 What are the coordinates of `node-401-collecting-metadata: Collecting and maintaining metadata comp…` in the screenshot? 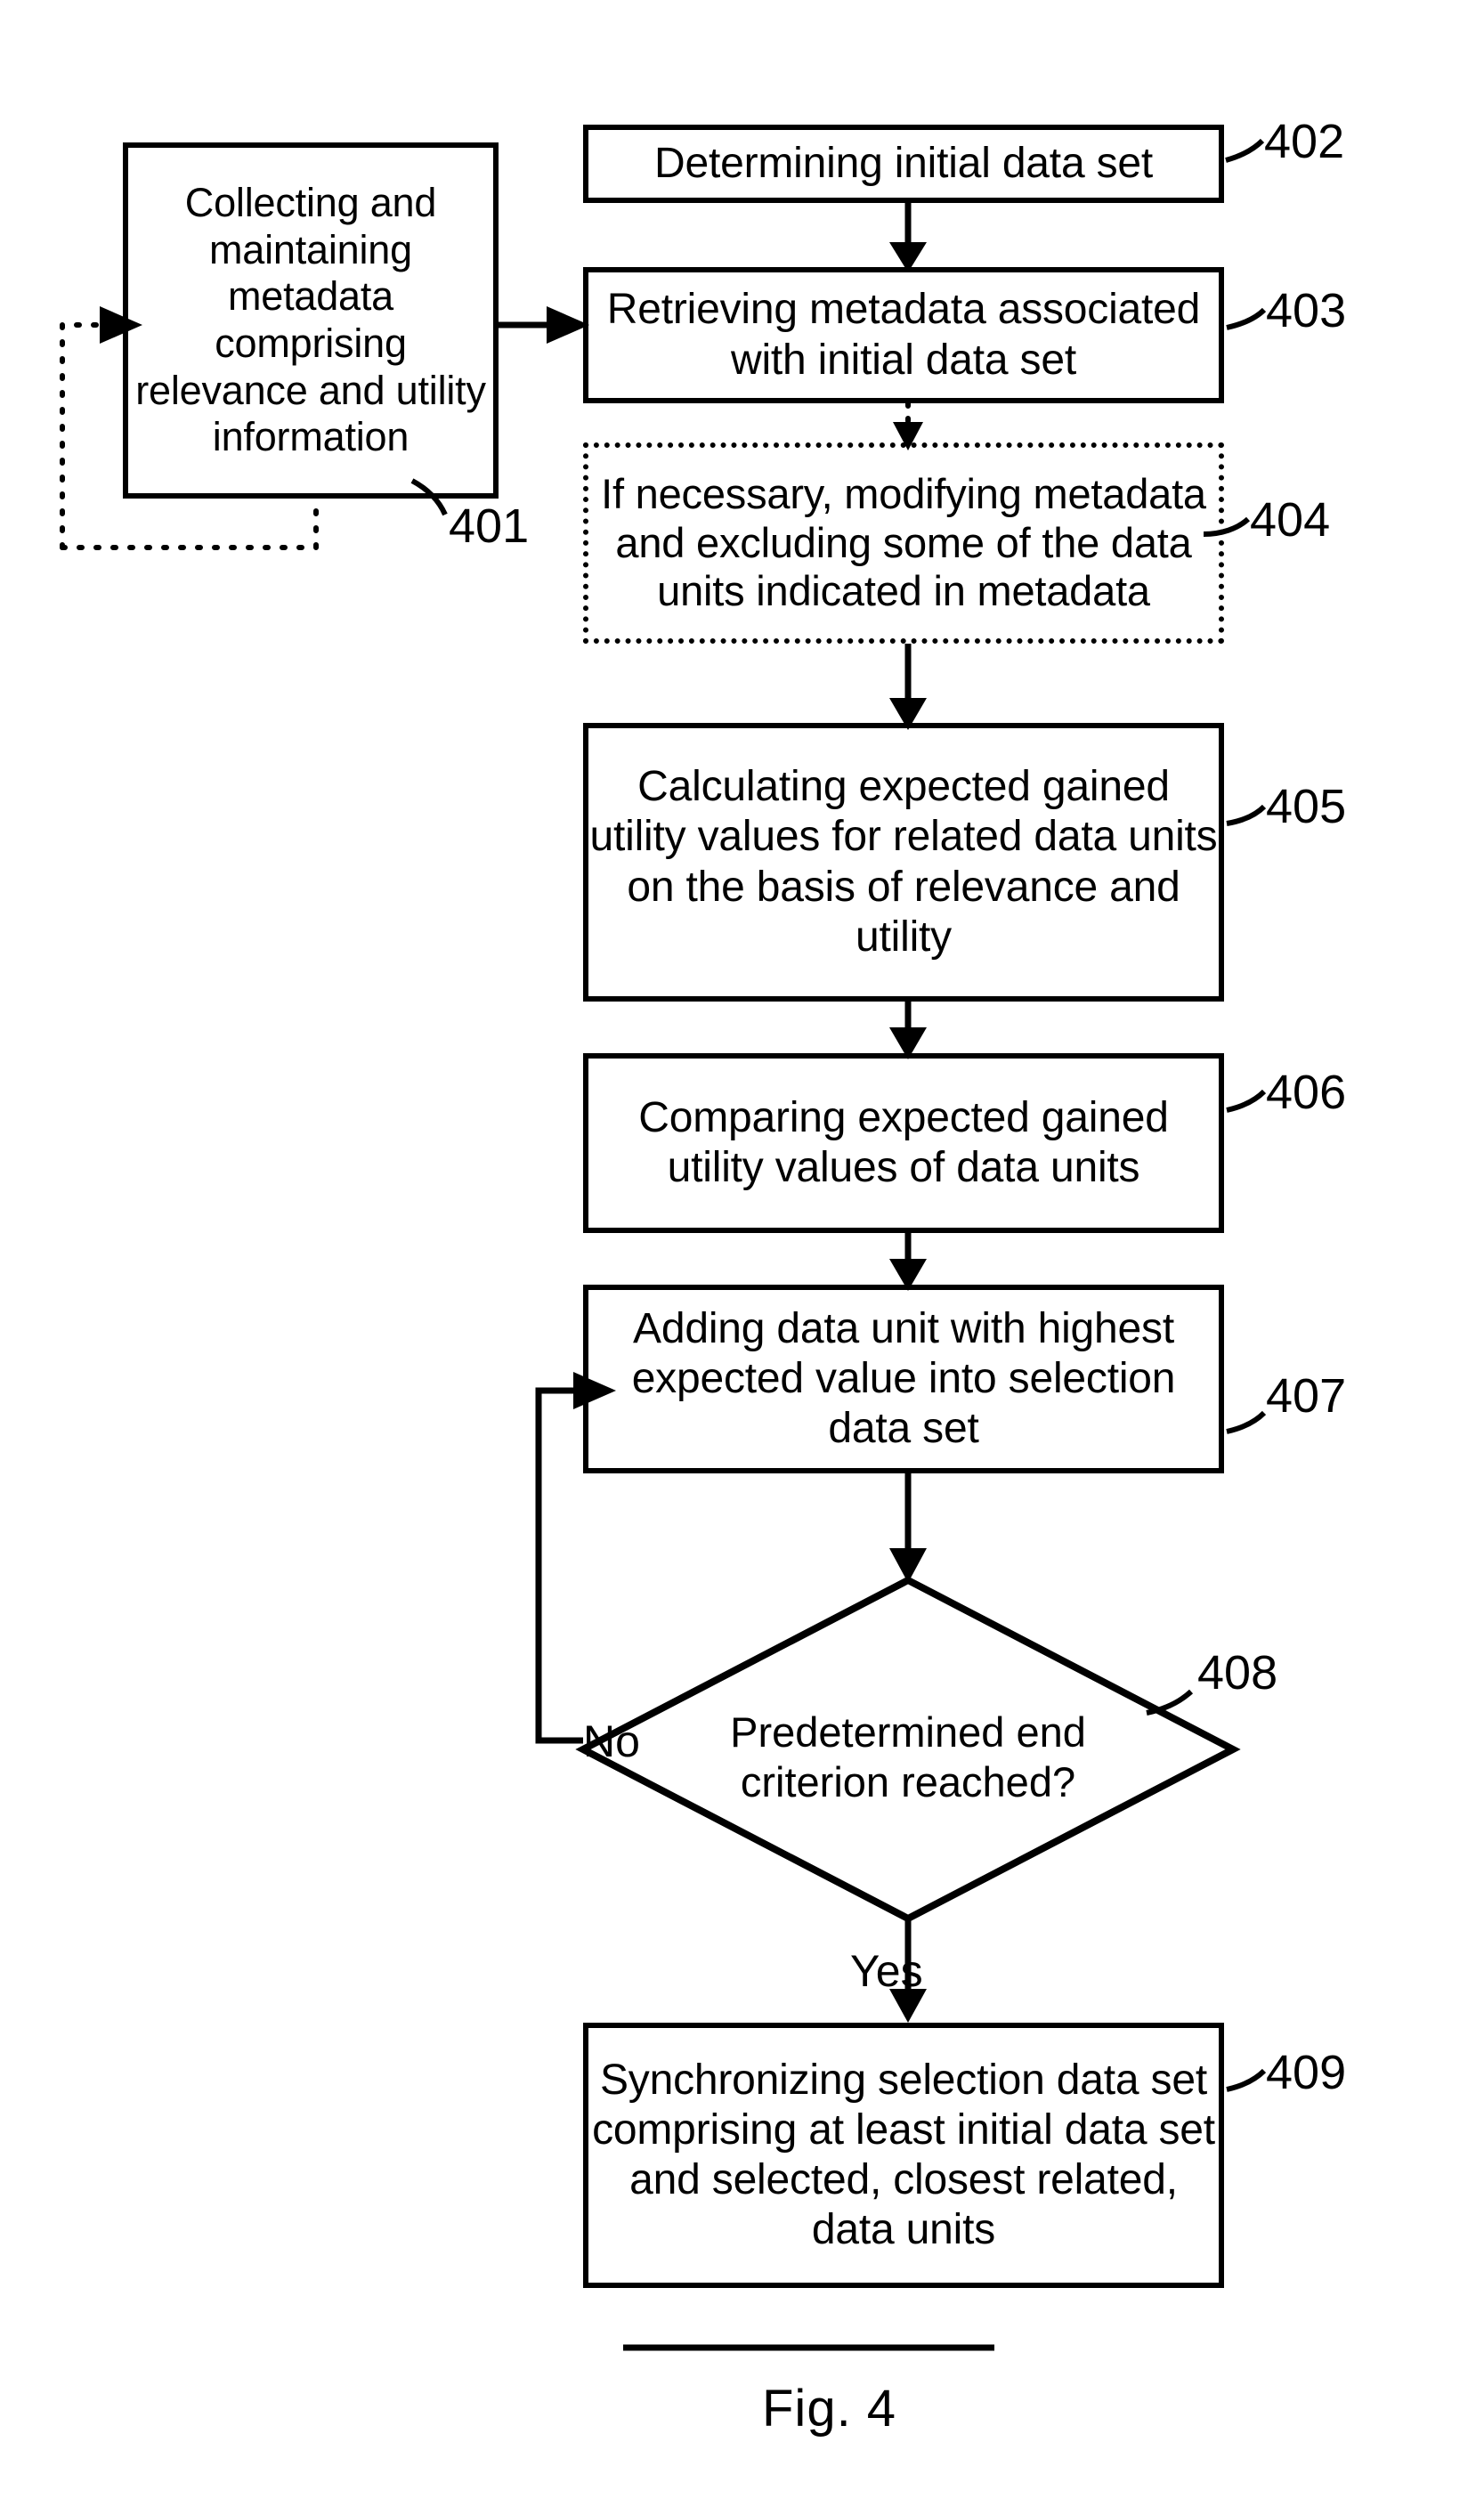 It's located at (311, 320).